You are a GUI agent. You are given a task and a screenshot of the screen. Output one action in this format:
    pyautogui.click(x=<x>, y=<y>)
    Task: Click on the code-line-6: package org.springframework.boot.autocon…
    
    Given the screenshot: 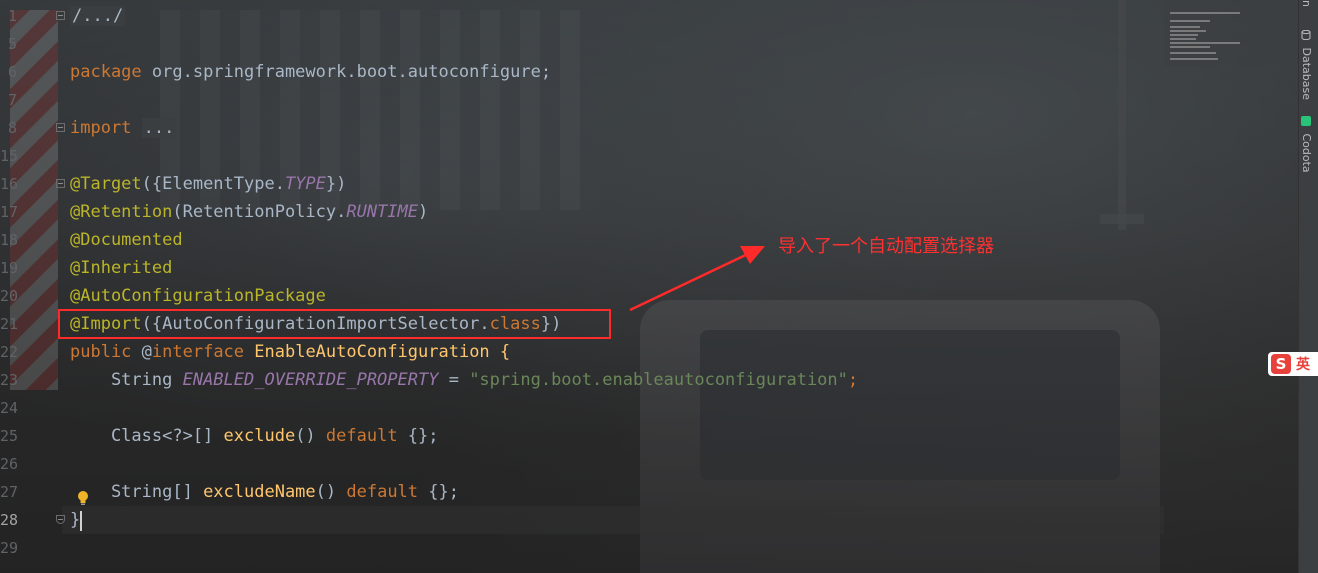 What is the action you would take?
    pyautogui.click(x=310, y=72)
    